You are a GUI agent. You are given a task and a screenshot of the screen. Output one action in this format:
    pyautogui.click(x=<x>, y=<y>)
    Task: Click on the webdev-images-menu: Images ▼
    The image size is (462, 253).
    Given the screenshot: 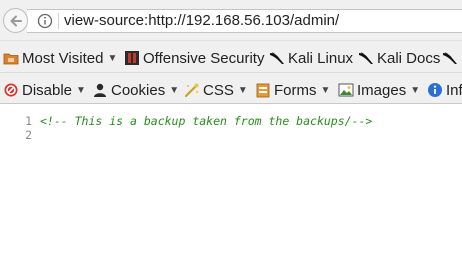 What is the action you would take?
    pyautogui.click(x=379, y=90)
    